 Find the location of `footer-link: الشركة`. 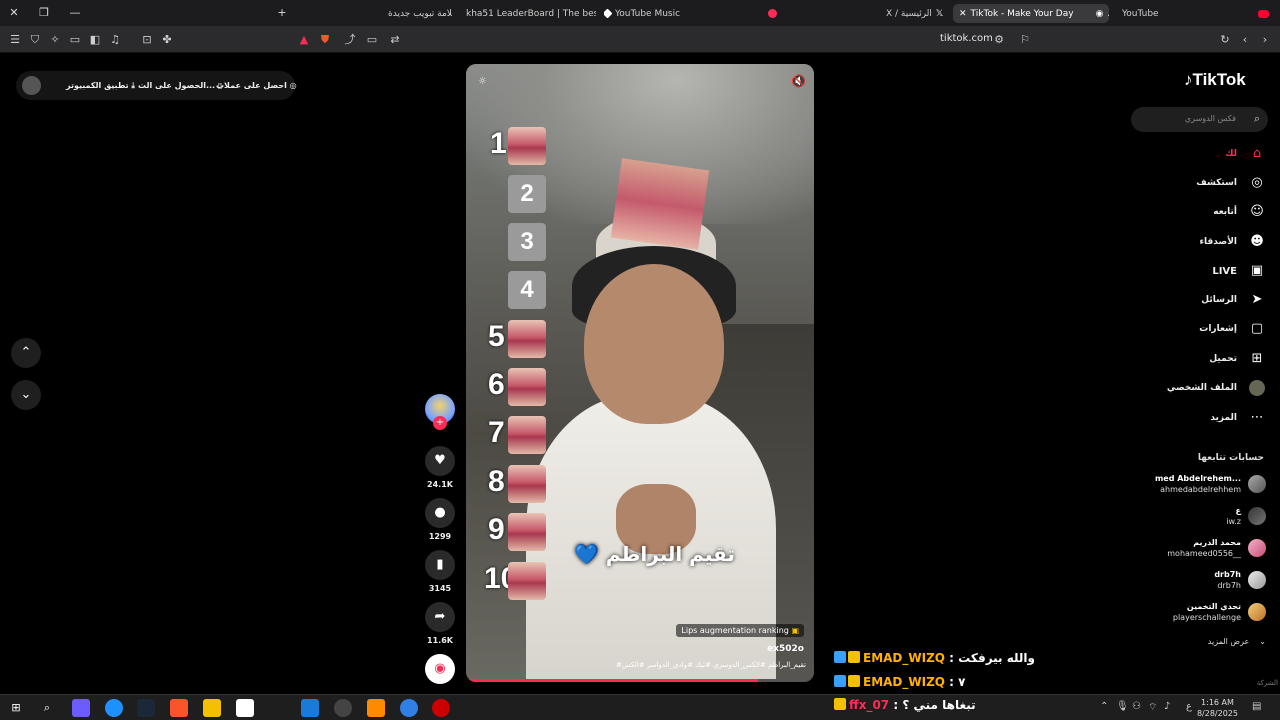

footer-link: الشركة is located at coordinates (1267, 683).